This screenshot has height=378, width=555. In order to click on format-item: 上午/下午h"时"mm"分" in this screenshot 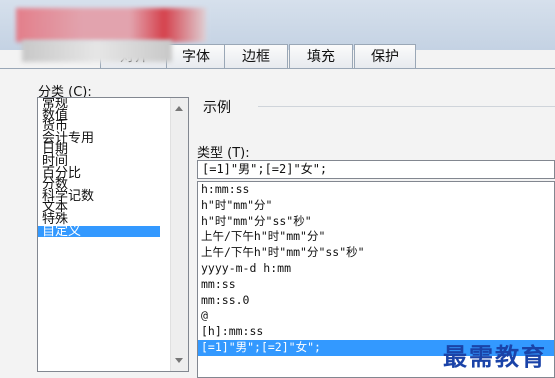, I will do `click(376, 237)`.